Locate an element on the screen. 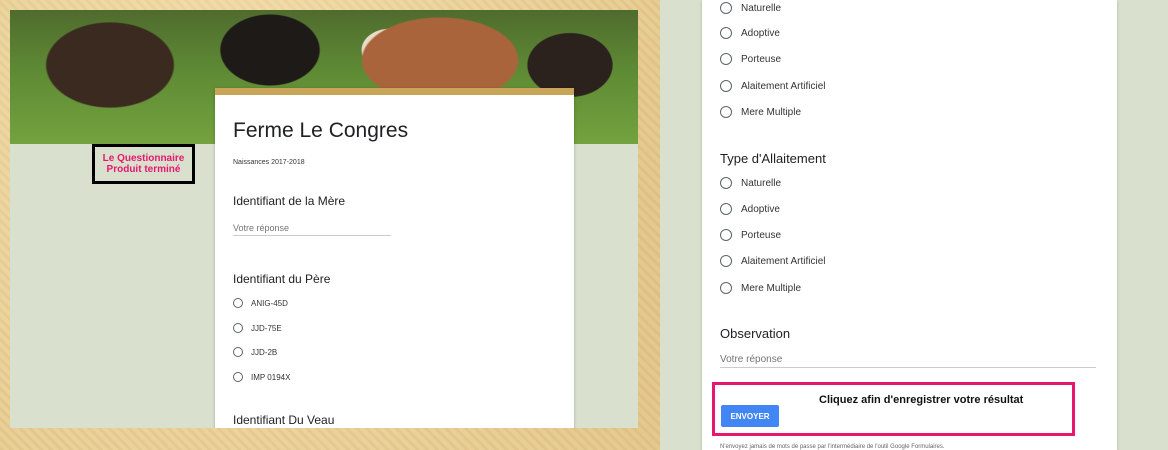  option: Alaitement Artificiel is located at coordinates (772, 86).